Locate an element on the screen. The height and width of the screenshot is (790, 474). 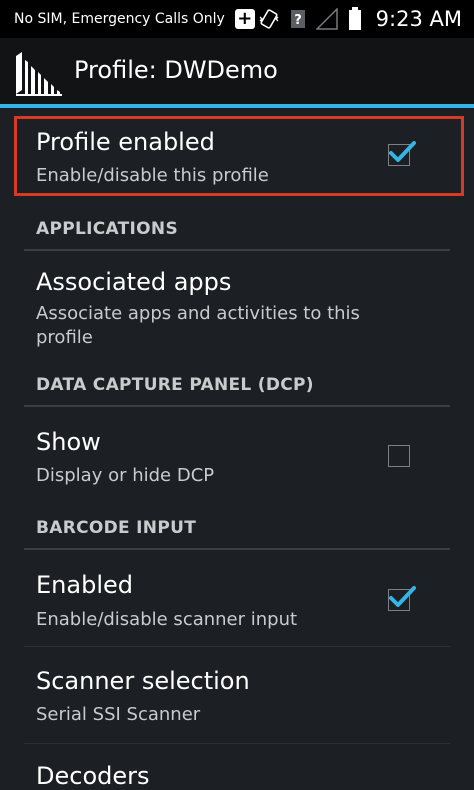
clock: 9:23 AM is located at coordinates (418, 19).